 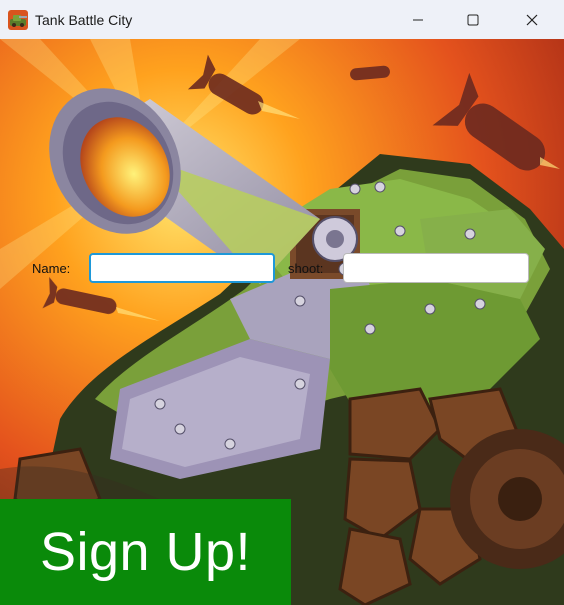 I want to click on close-button, so click(x=532, y=19).